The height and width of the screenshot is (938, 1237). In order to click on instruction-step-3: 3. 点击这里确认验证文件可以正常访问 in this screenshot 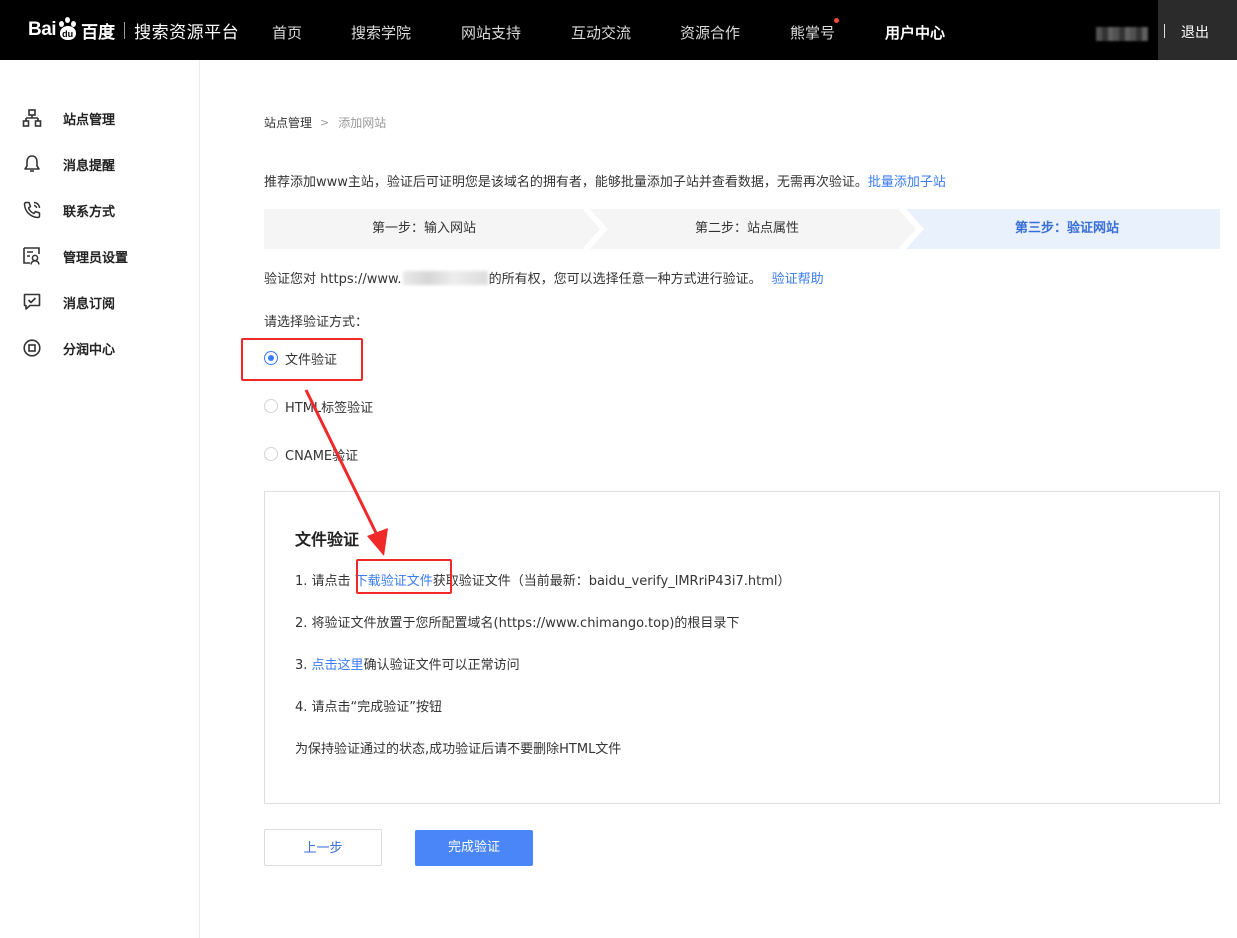, I will do `click(407, 663)`.